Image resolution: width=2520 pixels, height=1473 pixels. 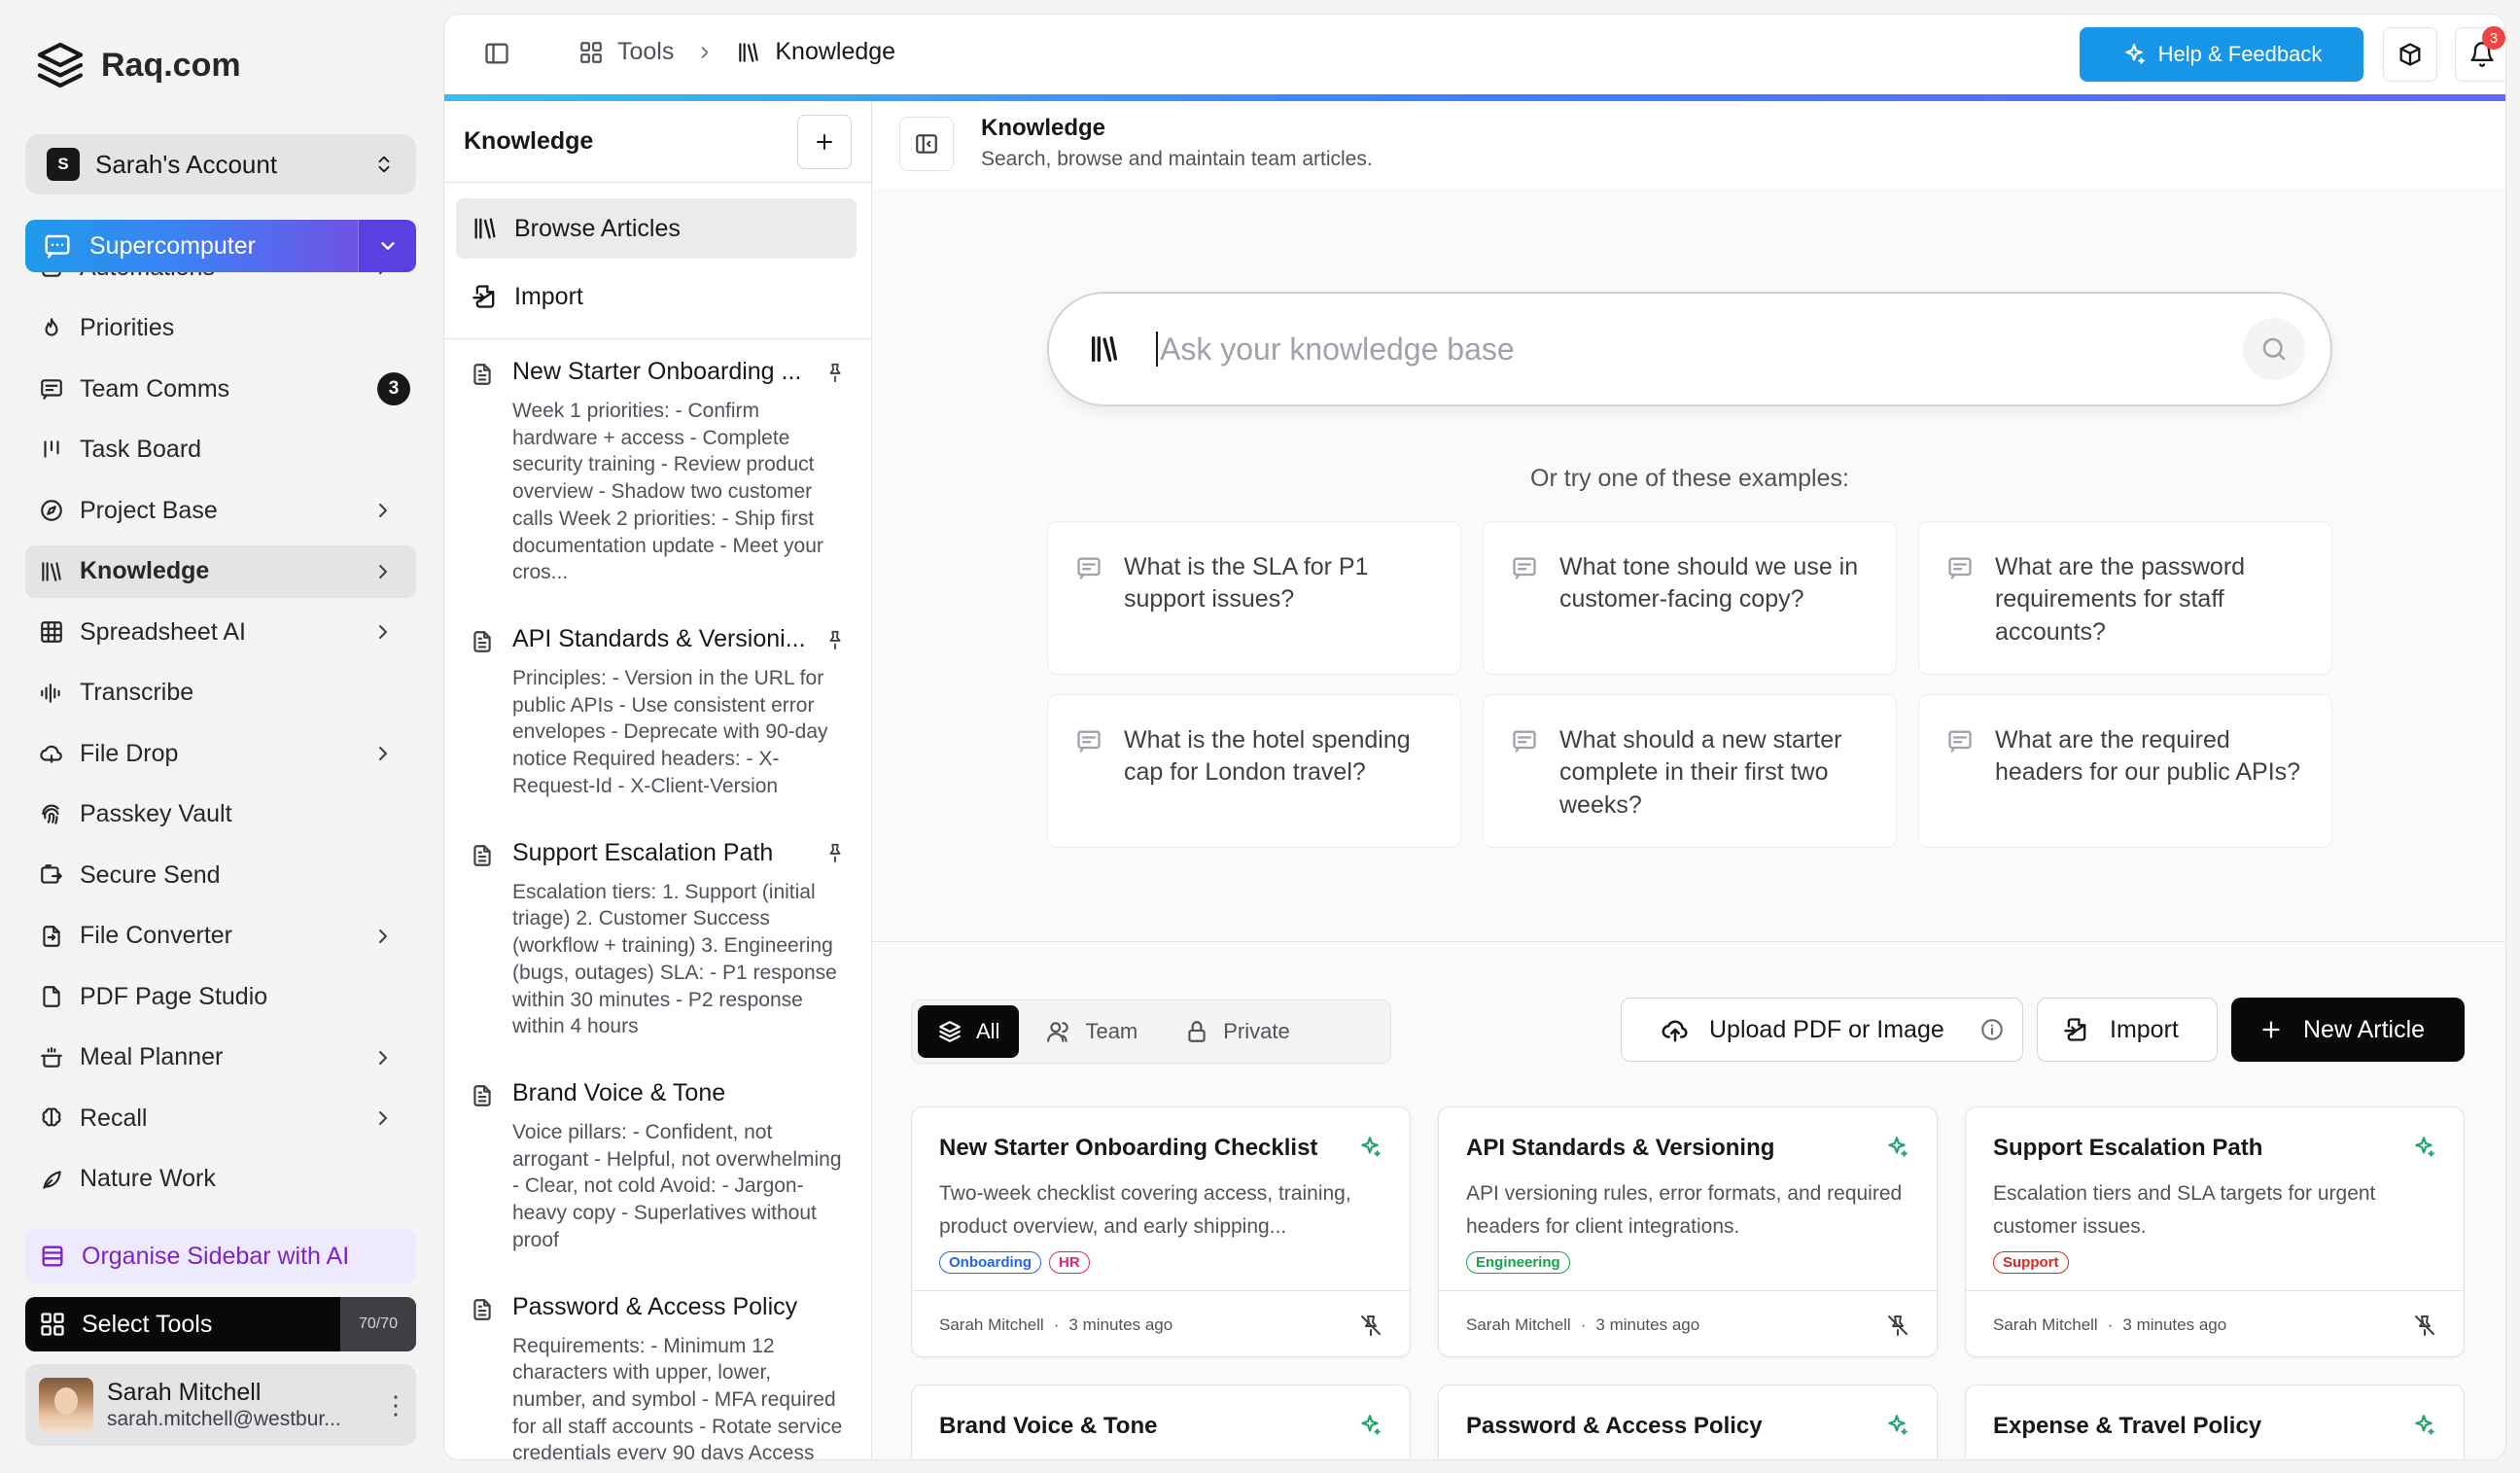 I want to click on new-article-button: New Article, so click(x=2348, y=1030).